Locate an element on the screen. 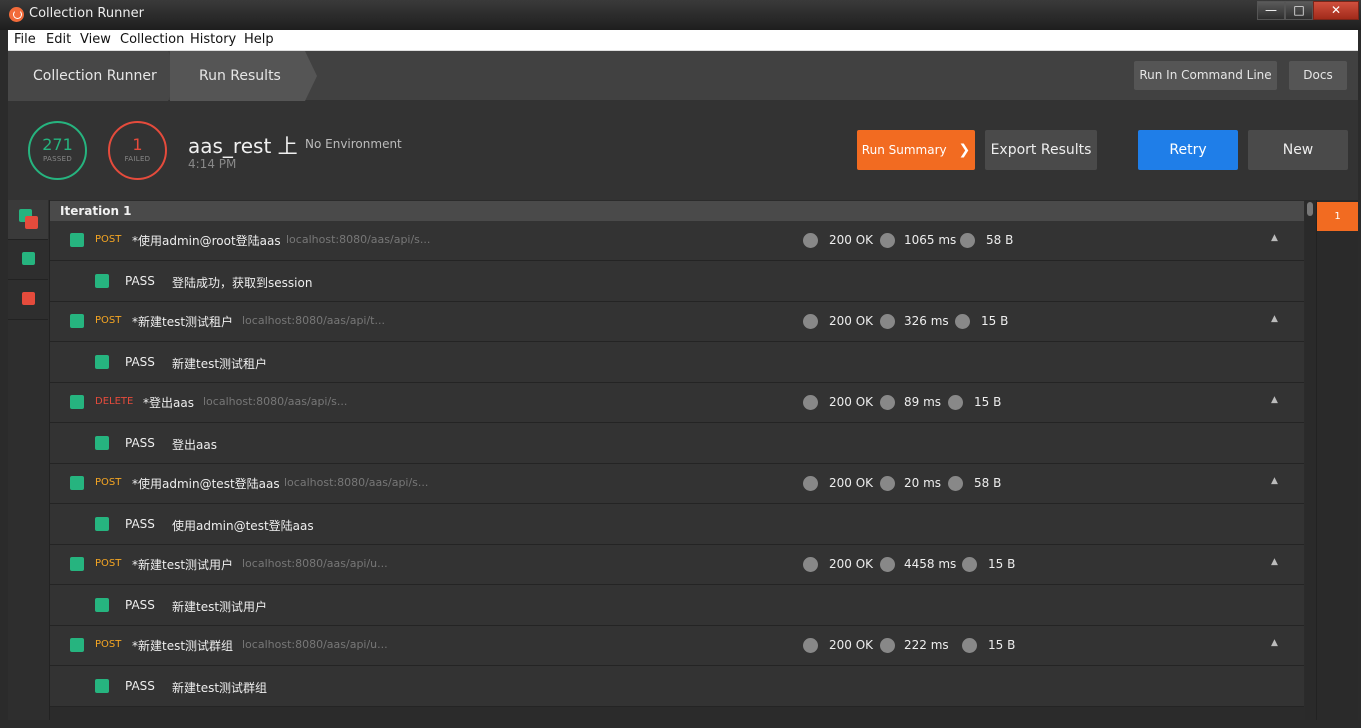 The height and width of the screenshot is (728, 1361). test-result-row: PASS 登陆成功，获取到session is located at coordinates (677, 281).